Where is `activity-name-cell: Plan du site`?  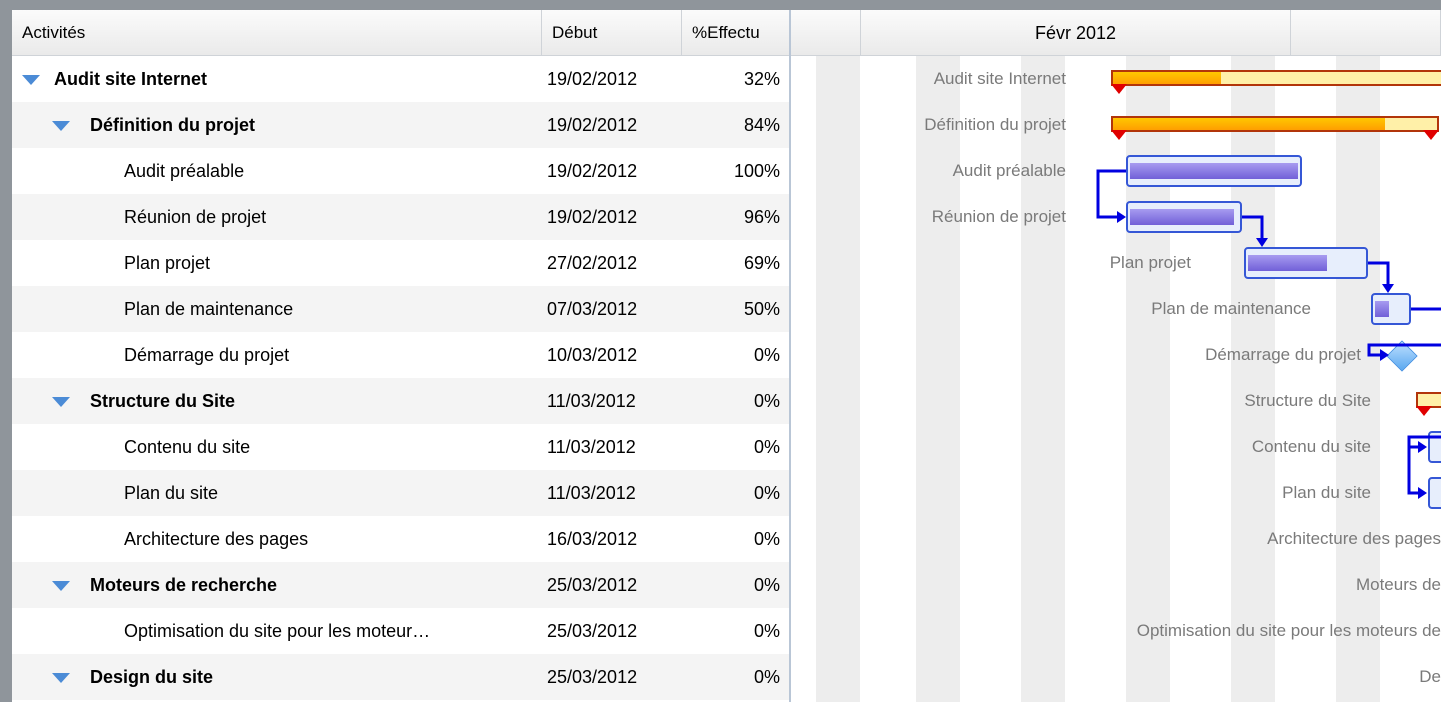
activity-name-cell: Plan du site is located at coordinates (277, 493).